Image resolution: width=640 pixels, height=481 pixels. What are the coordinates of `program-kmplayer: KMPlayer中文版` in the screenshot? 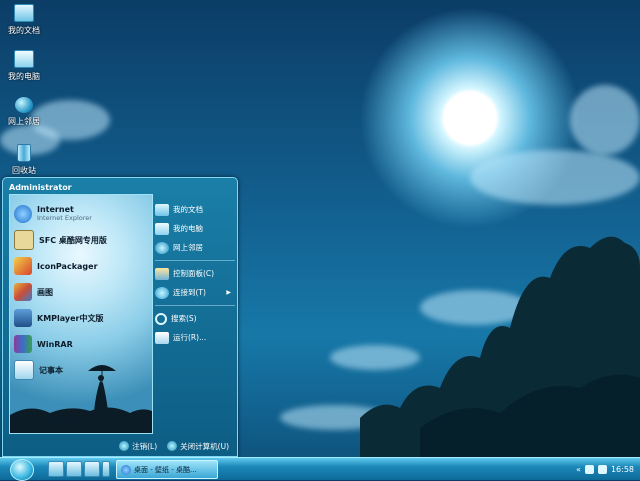 It's located at (59, 318).